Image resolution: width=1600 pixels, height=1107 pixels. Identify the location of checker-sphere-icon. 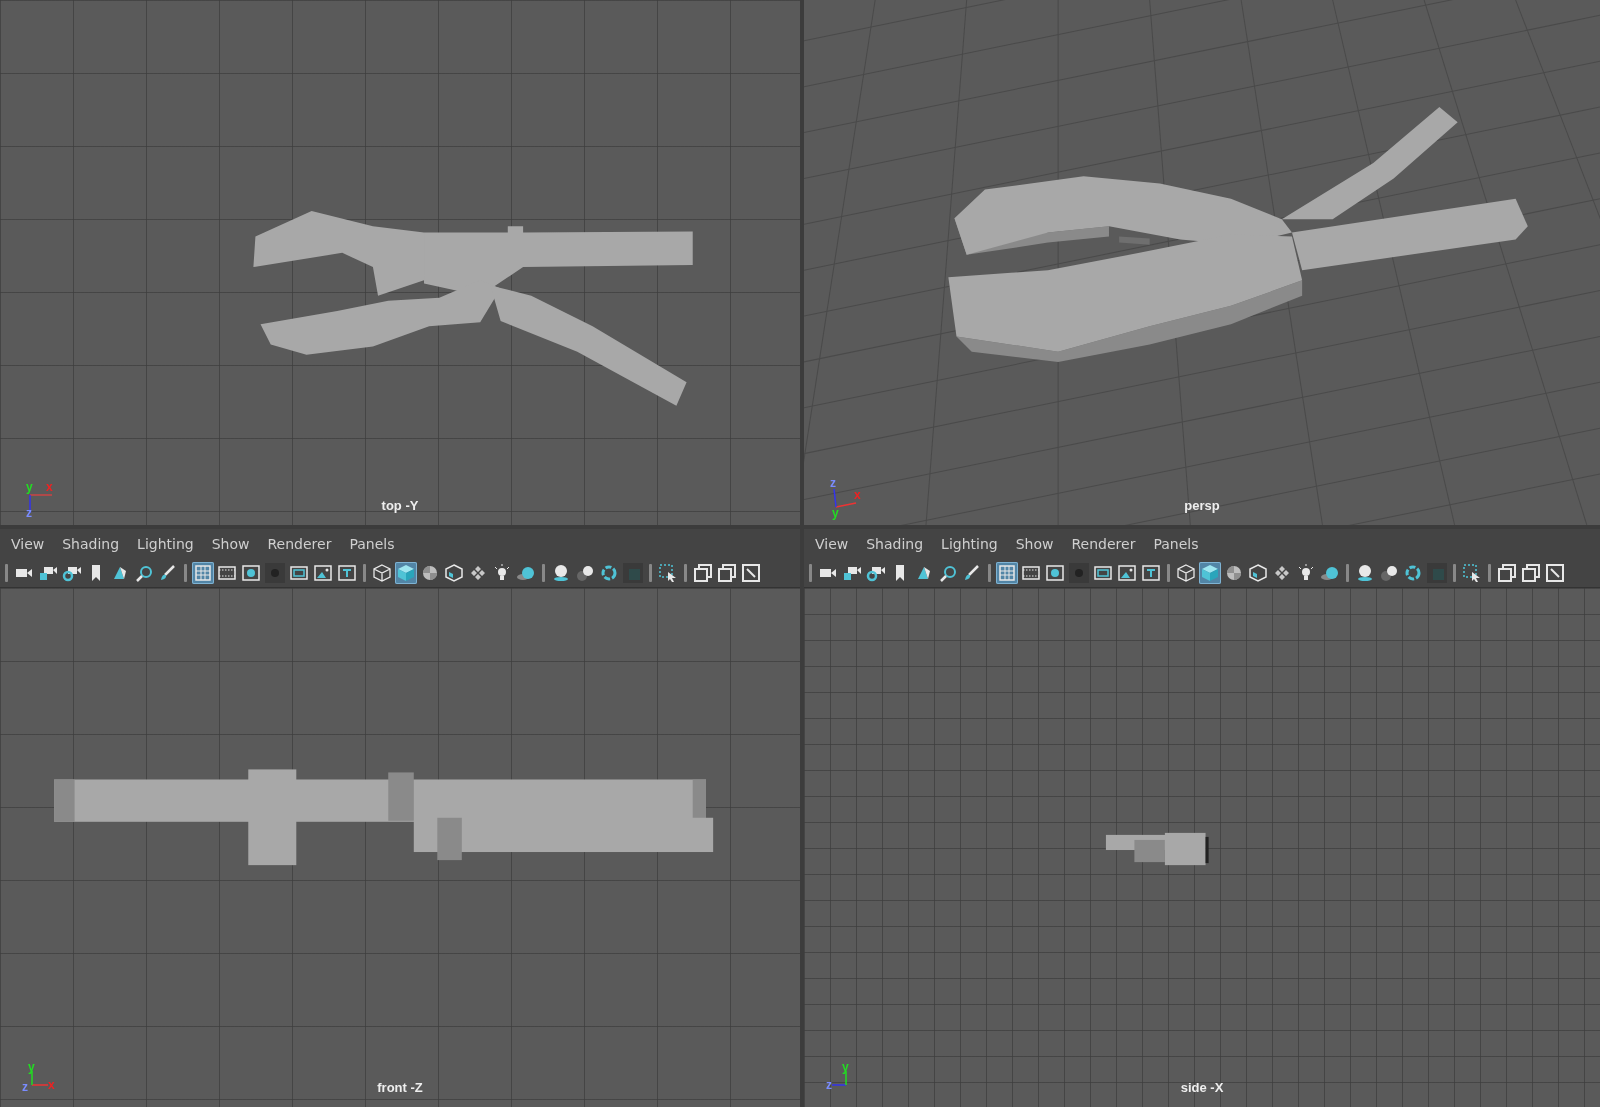
(1234, 573).